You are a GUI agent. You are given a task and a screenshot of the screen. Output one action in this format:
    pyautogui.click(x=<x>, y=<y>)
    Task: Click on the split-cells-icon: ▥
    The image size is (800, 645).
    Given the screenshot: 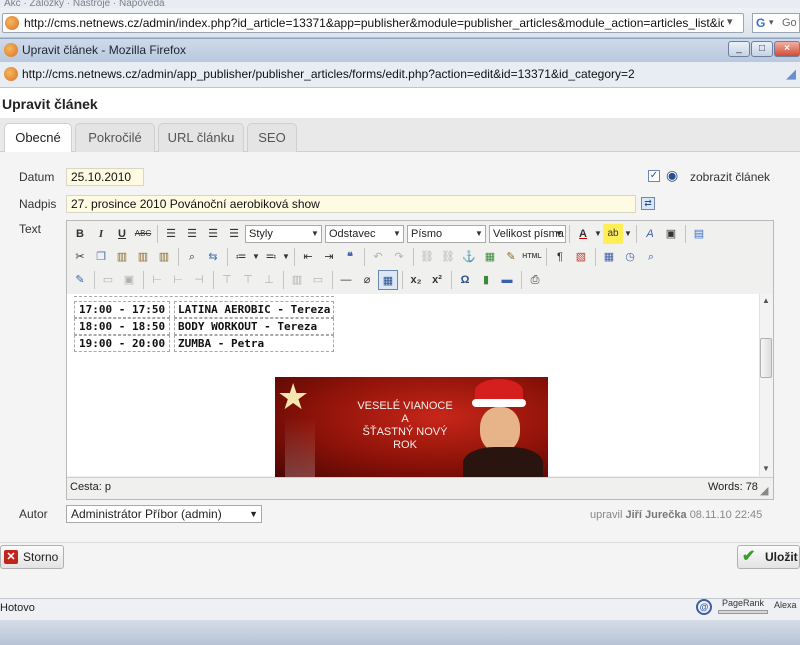 What is the action you would take?
    pyautogui.click(x=297, y=280)
    